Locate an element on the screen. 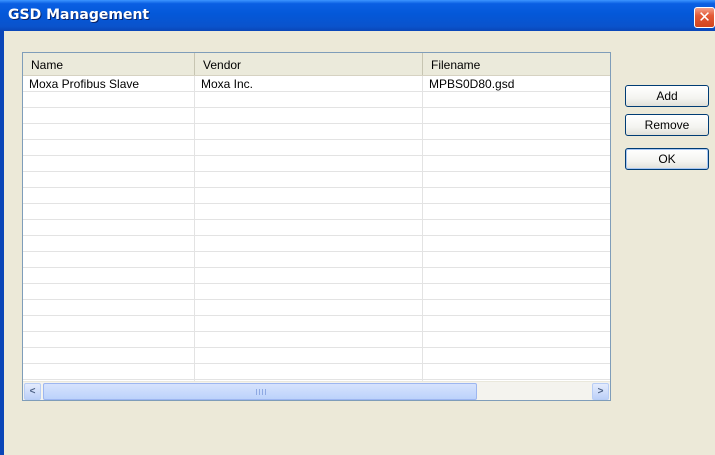 This screenshot has width=715, height=455. scroll-left-arrow-icon: < is located at coordinates (32, 391).